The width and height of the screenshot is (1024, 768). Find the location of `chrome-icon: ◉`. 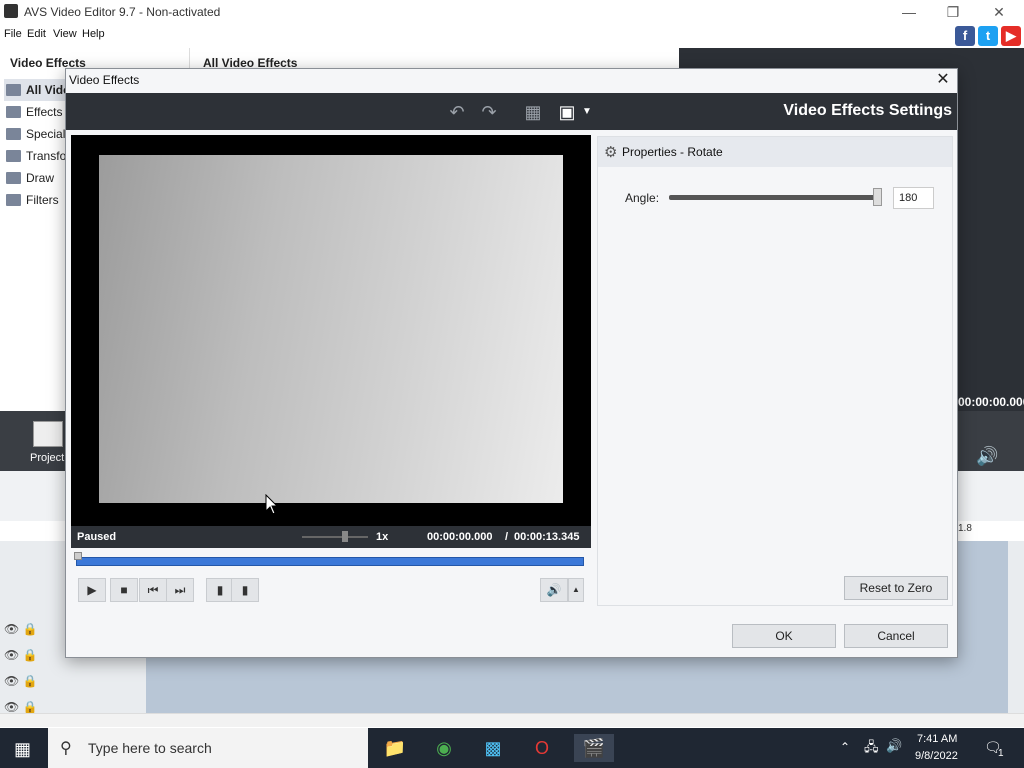

chrome-icon: ◉ is located at coordinates (444, 748).